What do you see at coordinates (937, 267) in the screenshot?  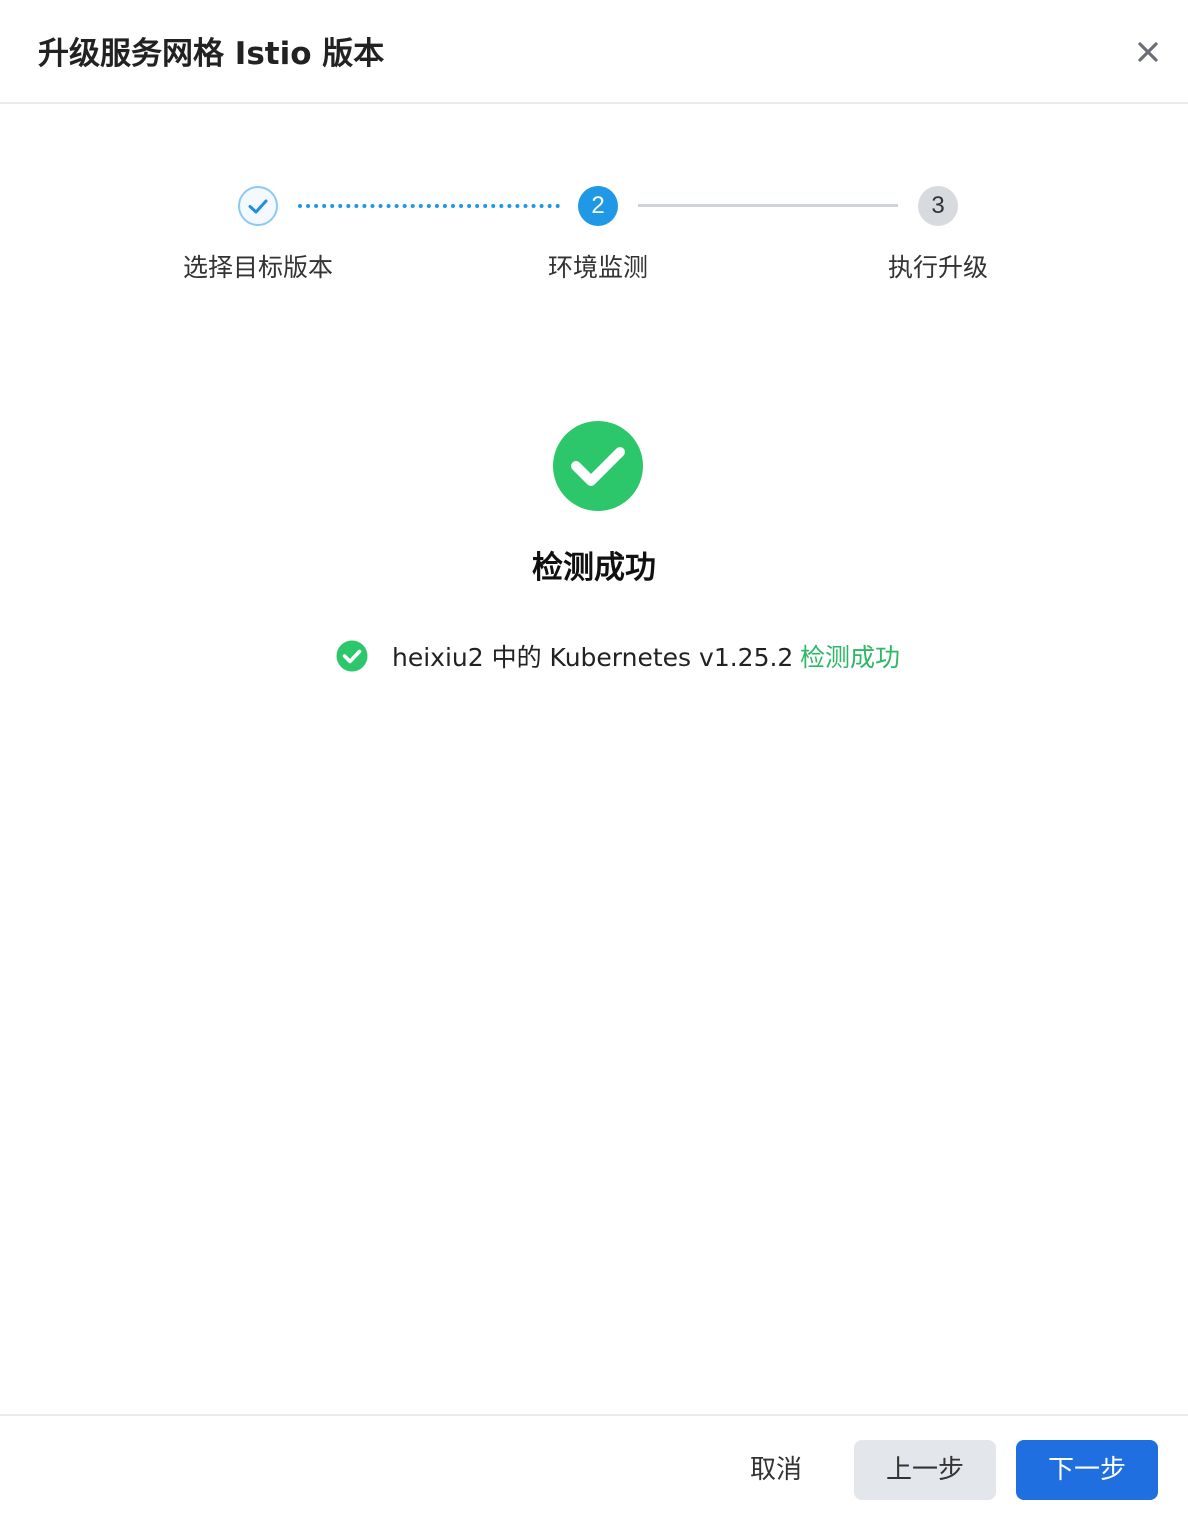 I see `step-3-label: 执行升级` at bounding box center [937, 267].